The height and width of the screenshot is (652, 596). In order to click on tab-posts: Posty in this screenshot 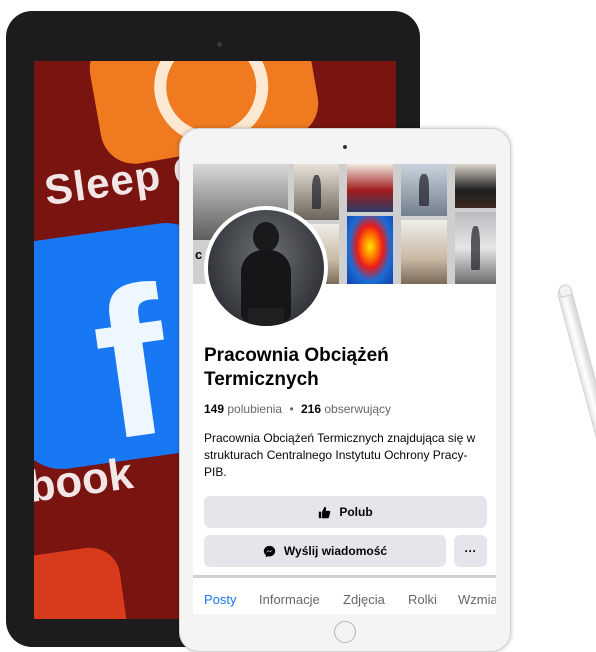, I will do `click(220, 599)`.